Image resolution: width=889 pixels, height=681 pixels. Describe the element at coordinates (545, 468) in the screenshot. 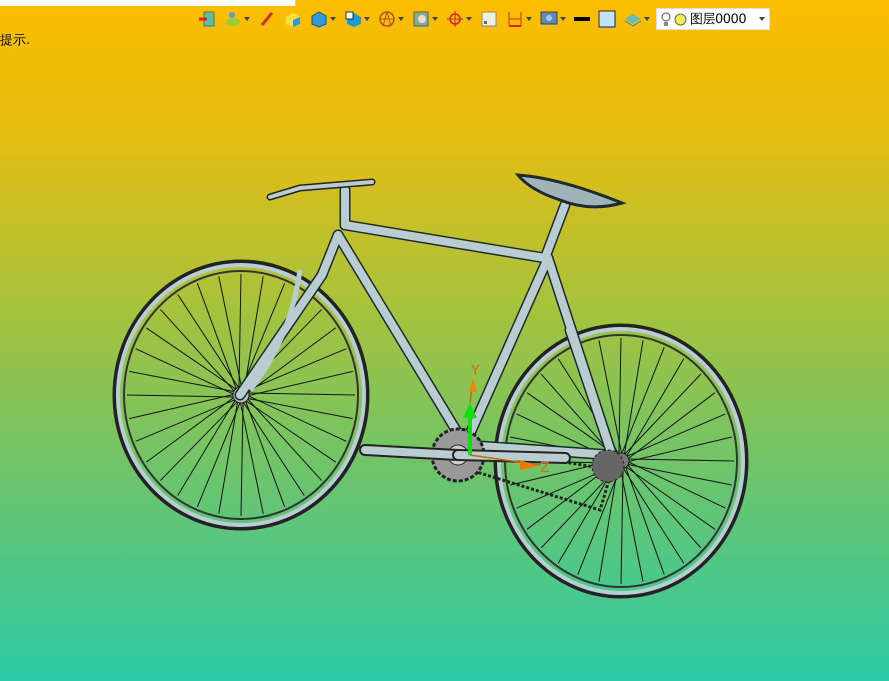

I see `axis-label: Z` at that location.